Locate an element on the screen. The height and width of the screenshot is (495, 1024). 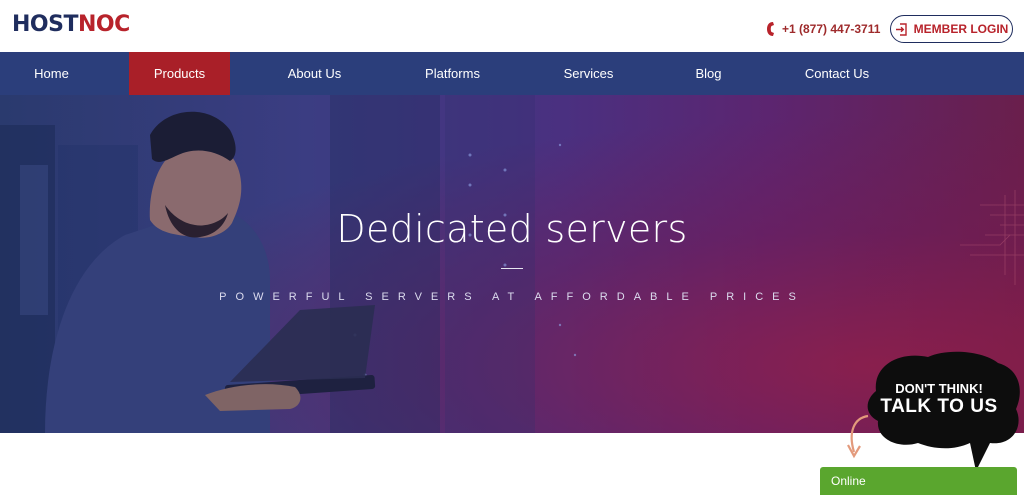
nav-label: Home is located at coordinates (51, 73).